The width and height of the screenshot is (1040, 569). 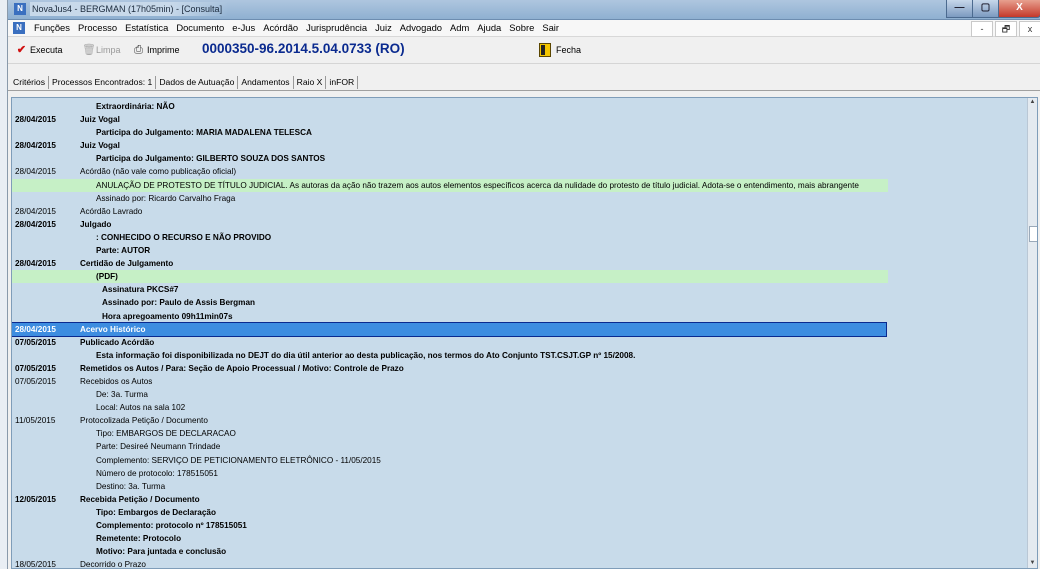 What do you see at coordinates (985, 9) in the screenshot?
I see `maximize-button: ▢` at bounding box center [985, 9].